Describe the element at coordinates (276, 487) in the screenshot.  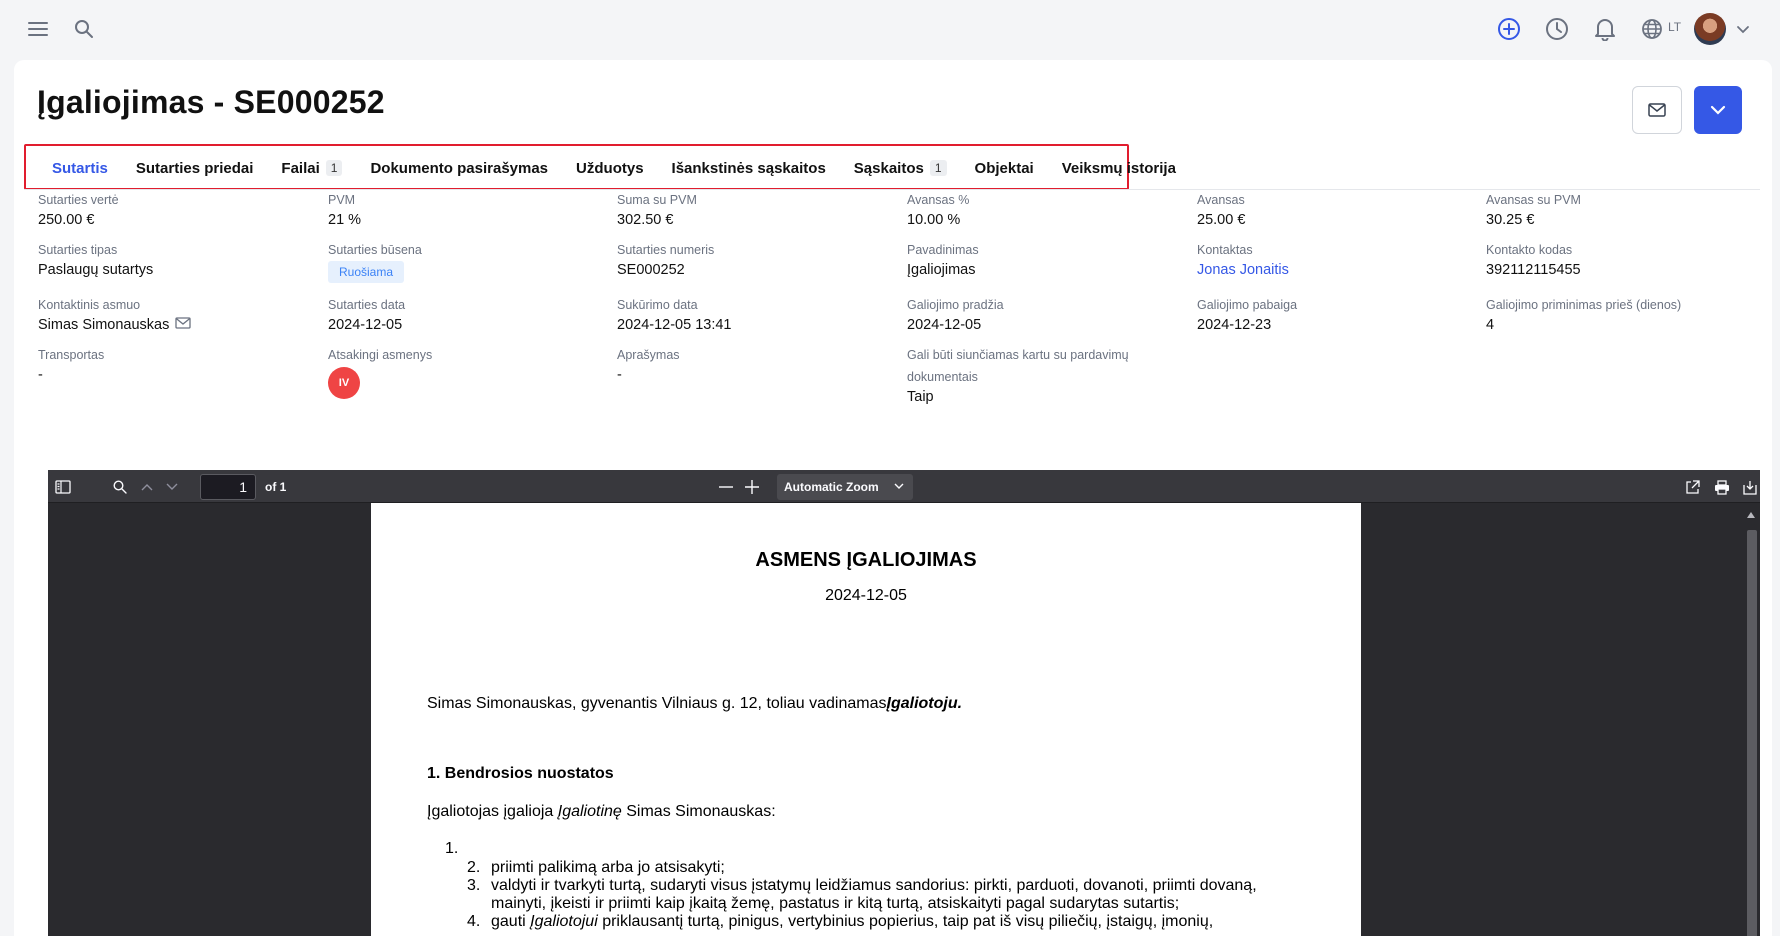
I see `page-count: of 1` at that location.